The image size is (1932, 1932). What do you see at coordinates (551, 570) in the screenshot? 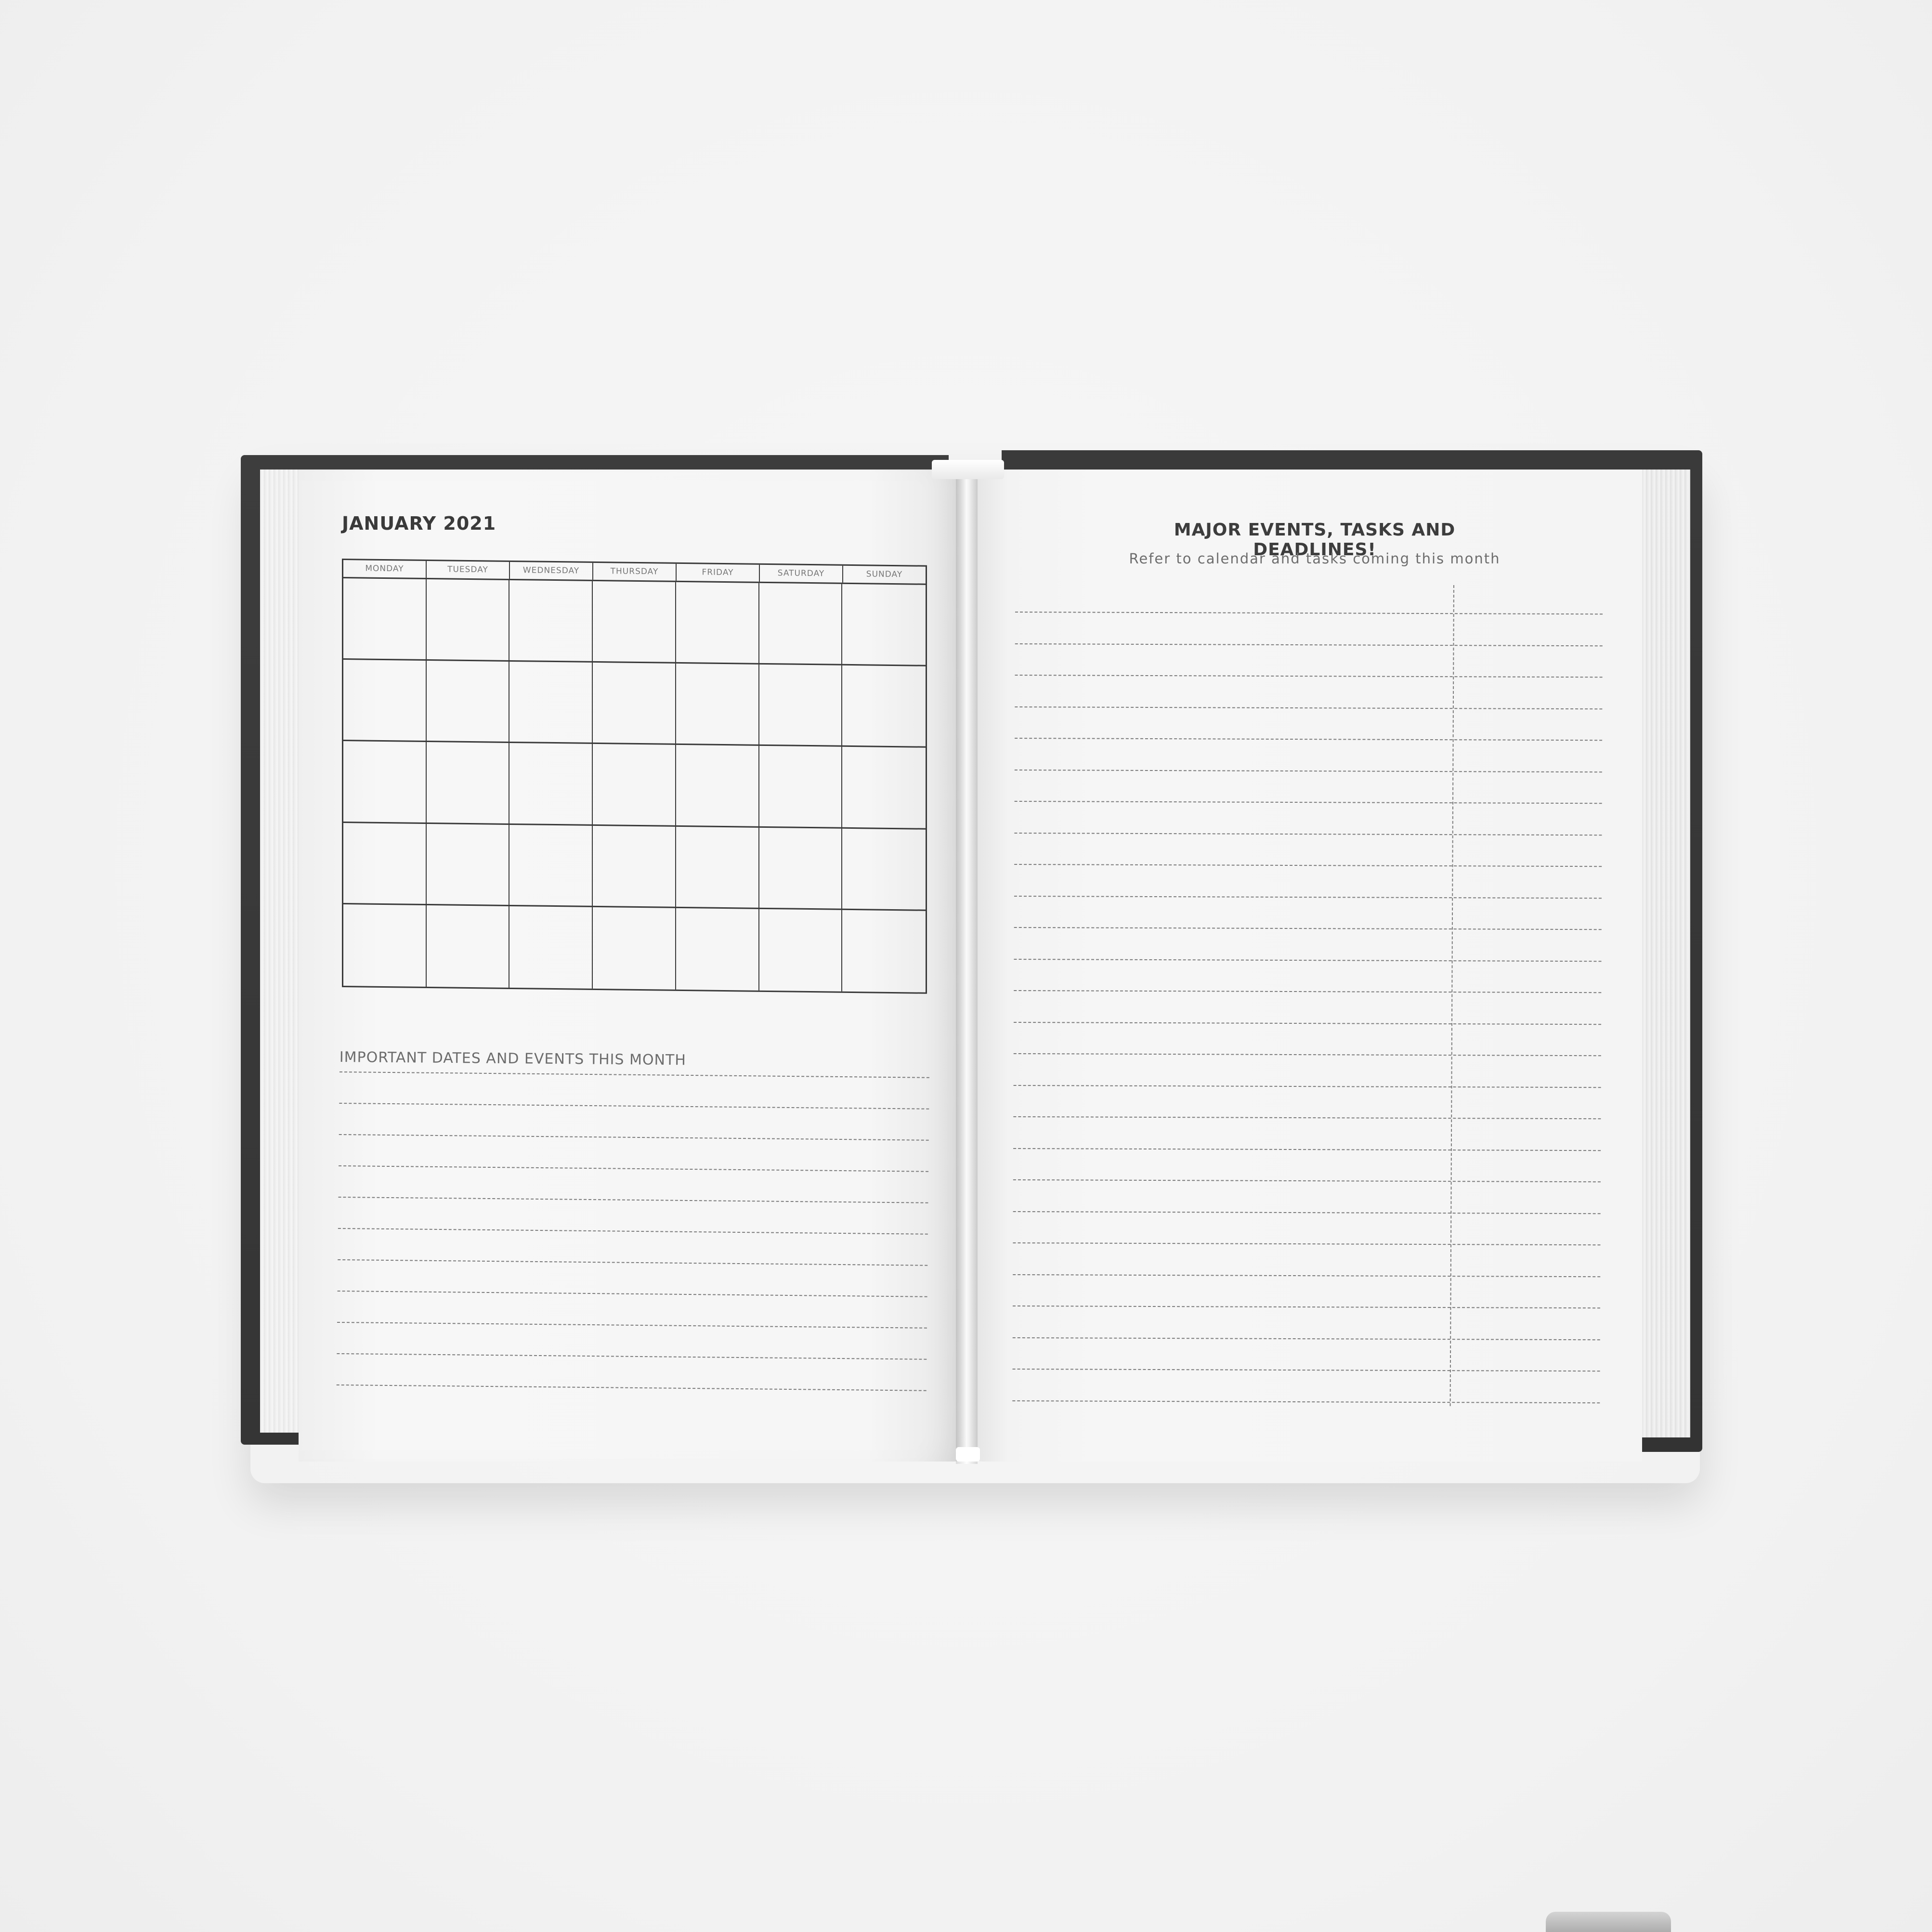
I see `weekday-wednesday: WEDNESDAY` at bounding box center [551, 570].